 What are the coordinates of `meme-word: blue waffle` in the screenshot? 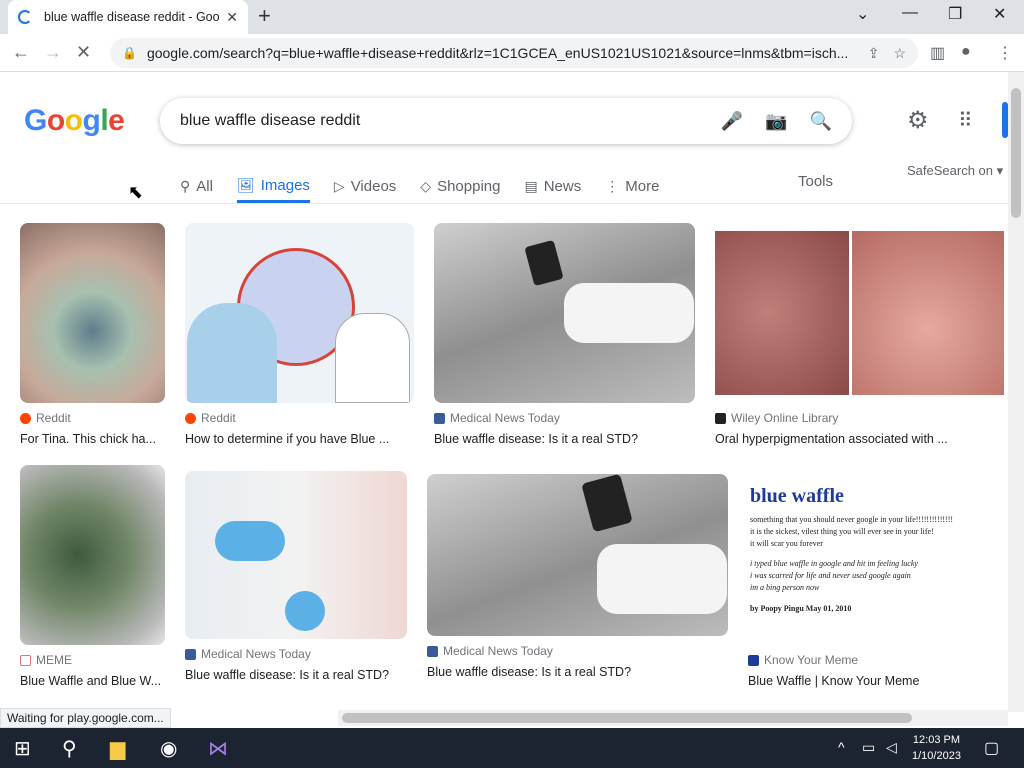 It's located at (797, 496).